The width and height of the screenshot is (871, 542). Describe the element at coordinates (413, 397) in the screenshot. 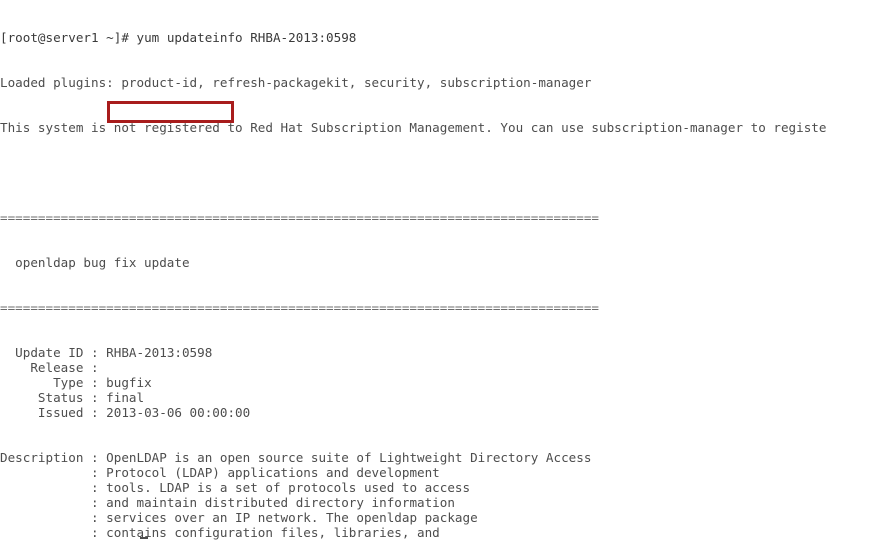

I see `update-field-row: Status : final` at that location.